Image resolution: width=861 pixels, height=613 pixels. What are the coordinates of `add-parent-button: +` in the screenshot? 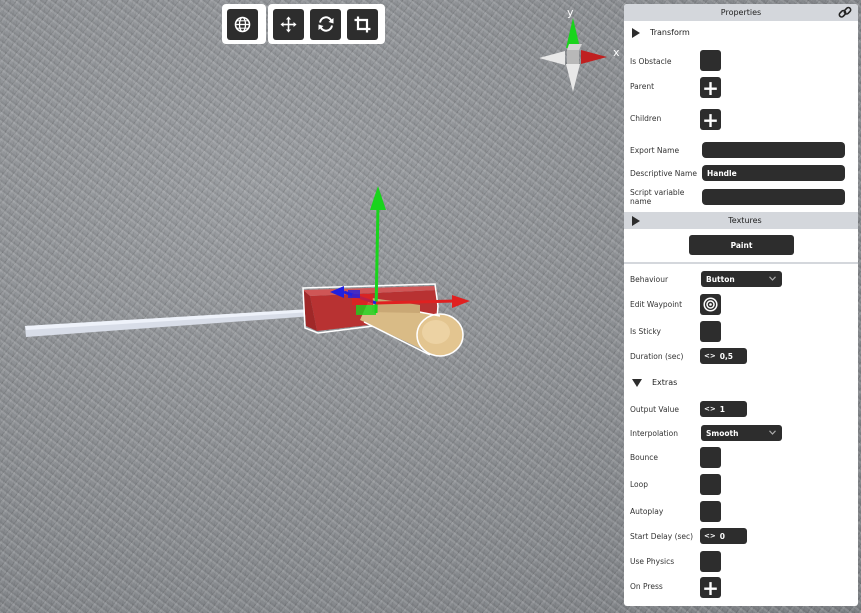 It's located at (710, 87).